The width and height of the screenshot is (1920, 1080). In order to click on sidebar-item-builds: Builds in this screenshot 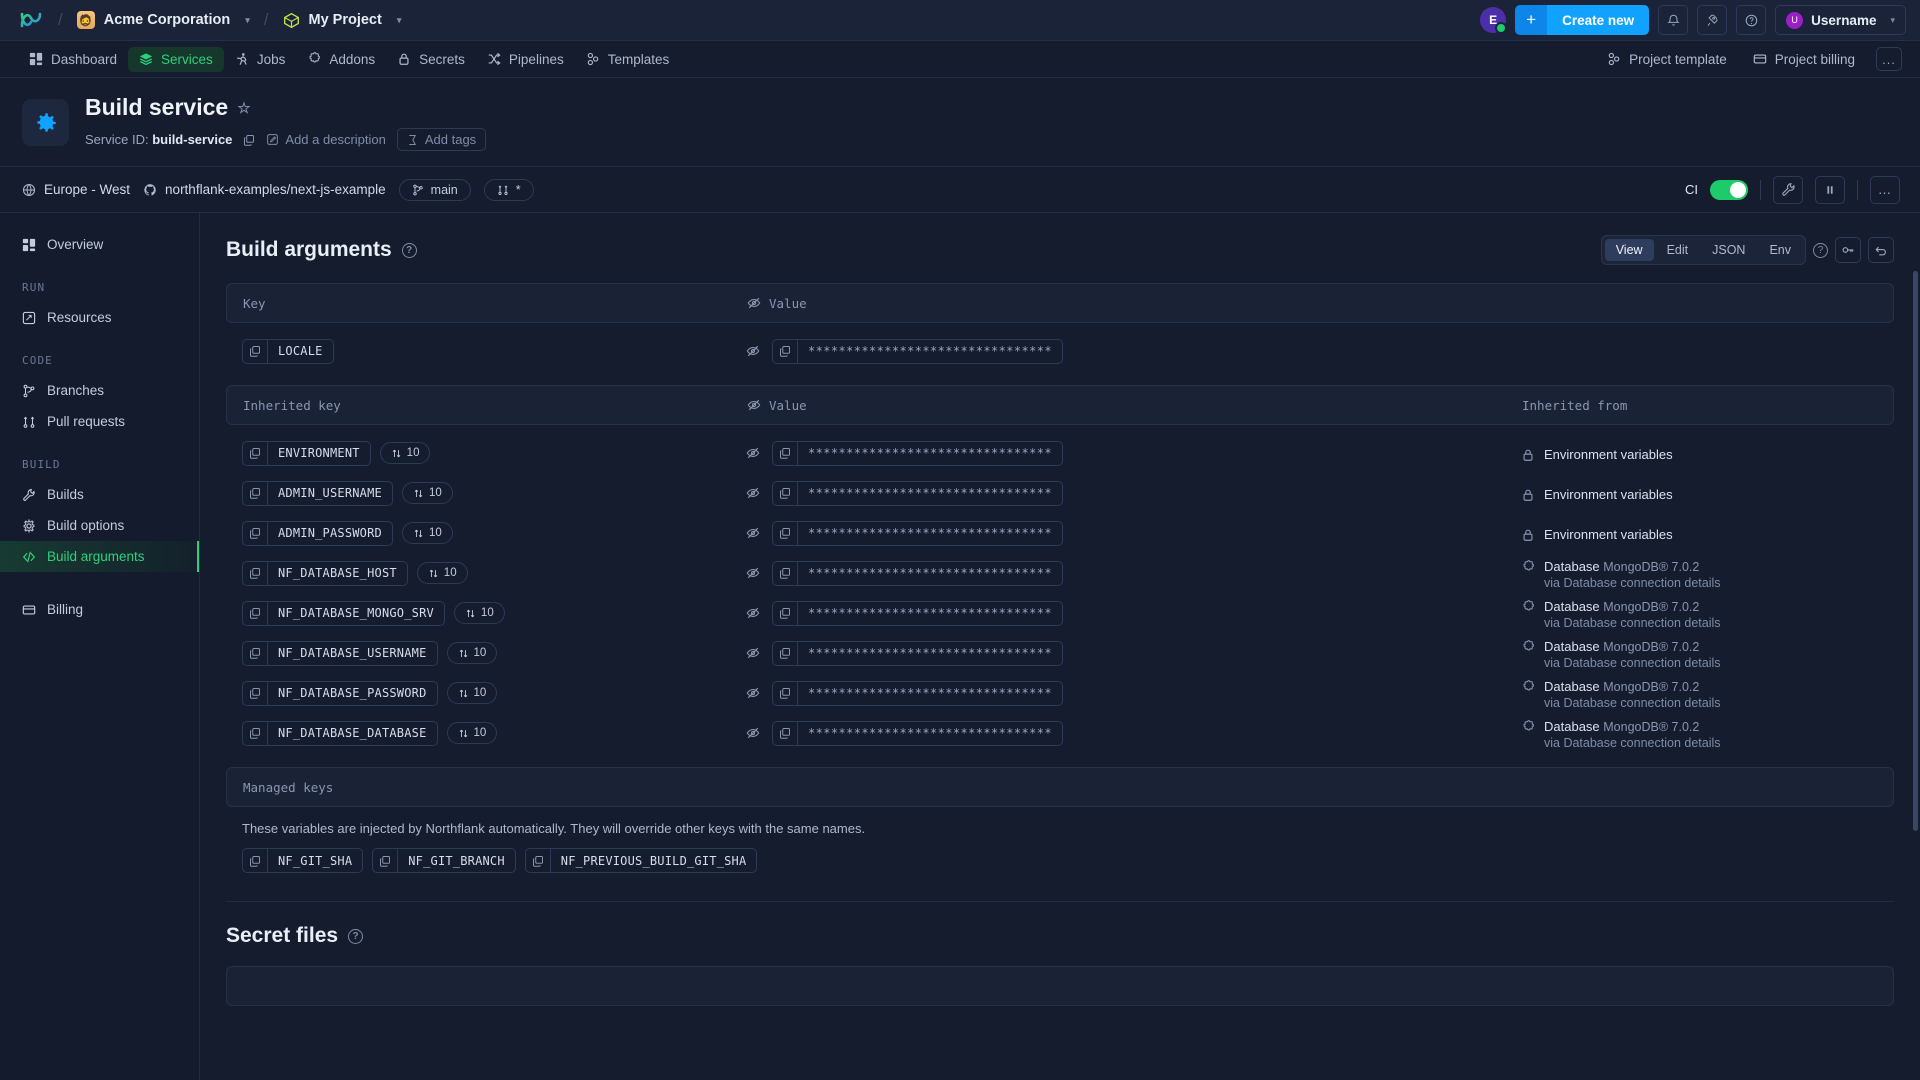, I will do `click(99, 494)`.